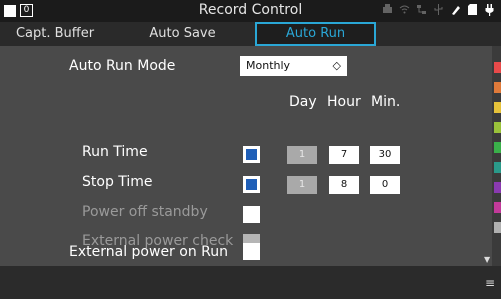 The image size is (501, 299). What do you see at coordinates (490, 283) in the screenshot?
I see `menu-icon: ≡` at bounding box center [490, 283].